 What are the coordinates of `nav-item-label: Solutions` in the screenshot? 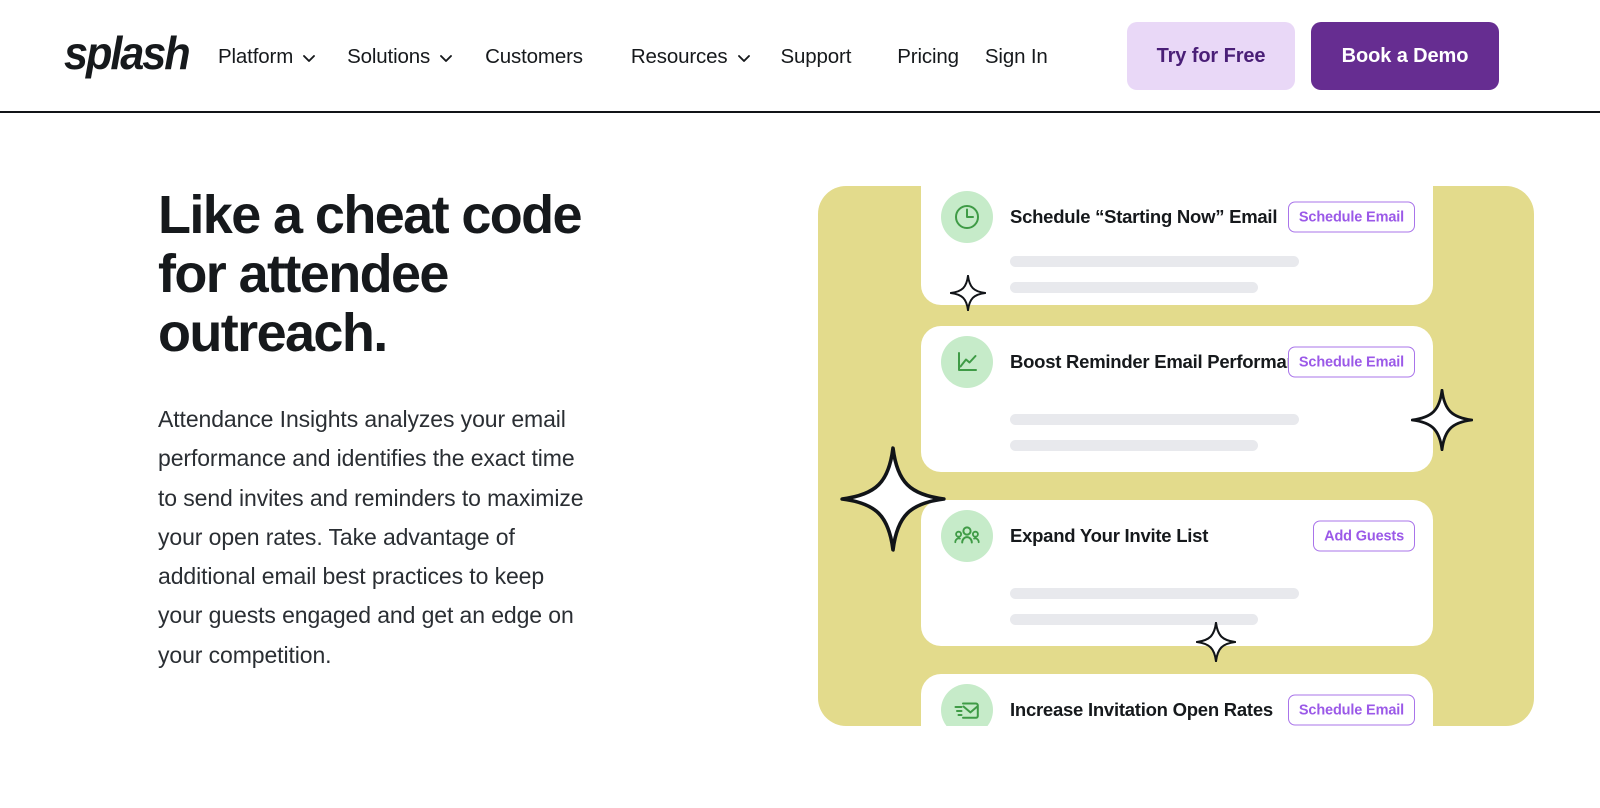 It's located at (389, 56).